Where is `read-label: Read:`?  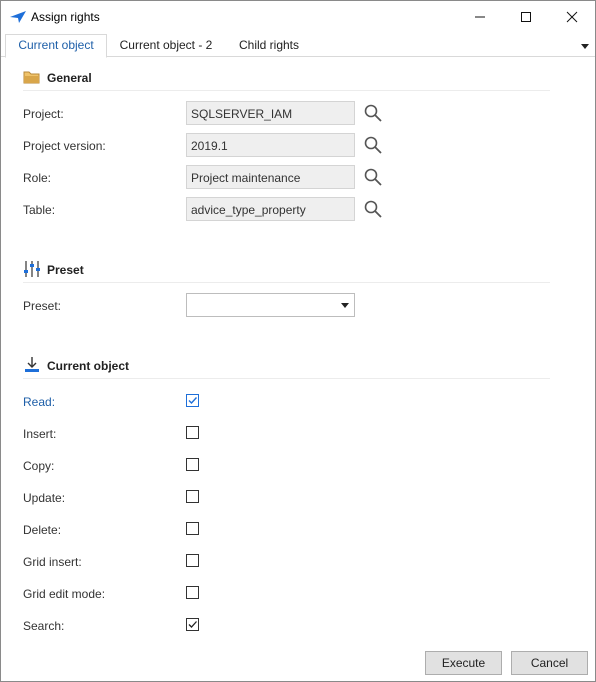 read-label: Read: is located at coordinates (39, 402).